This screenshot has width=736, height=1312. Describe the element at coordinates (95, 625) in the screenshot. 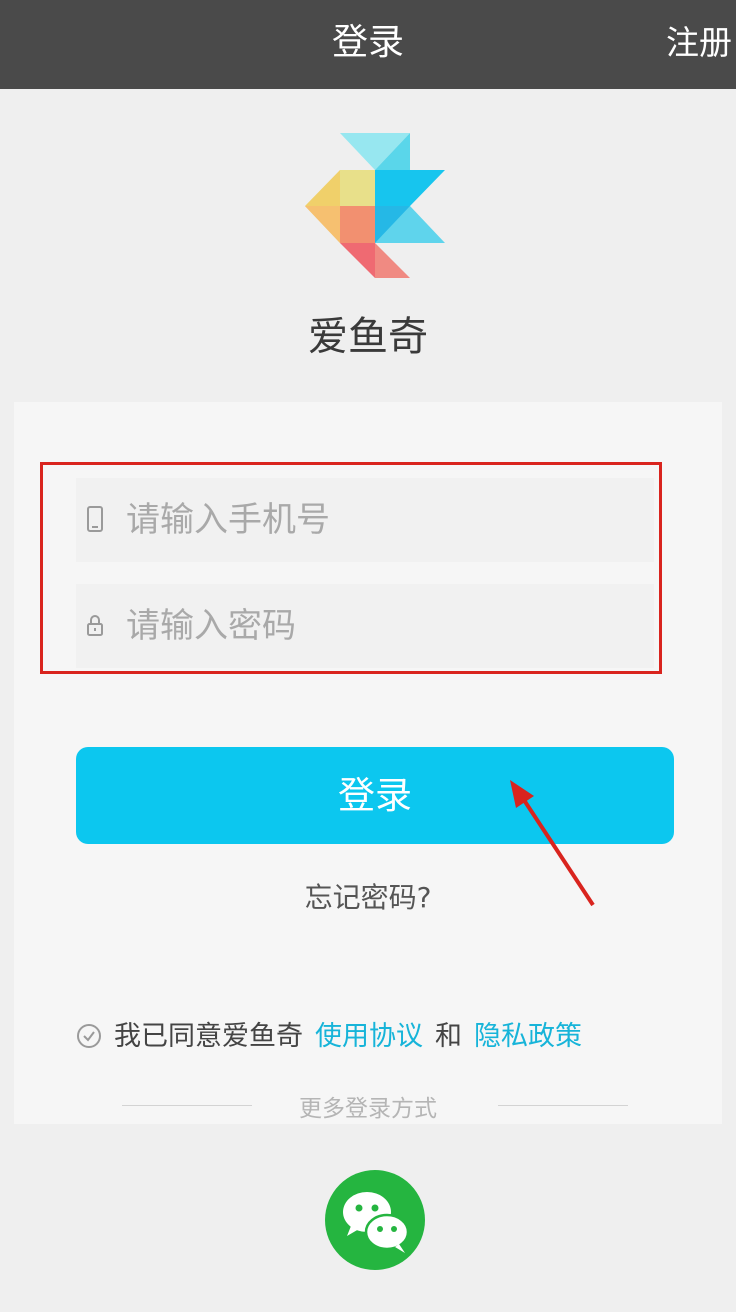

I see `lock-icon` at that location.